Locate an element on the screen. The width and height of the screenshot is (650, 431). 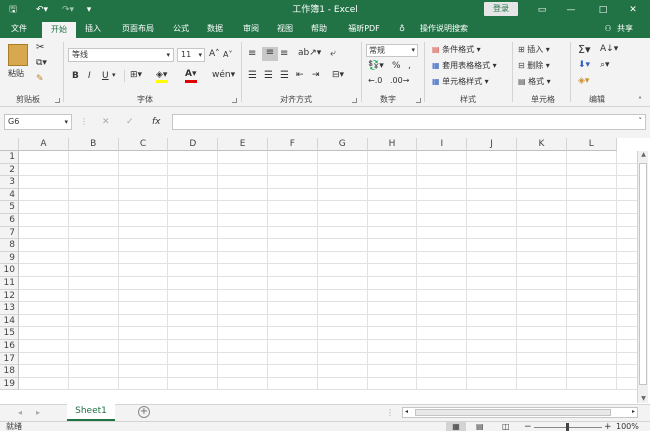
font-launcher-icon is located at coordinates (234, 100).